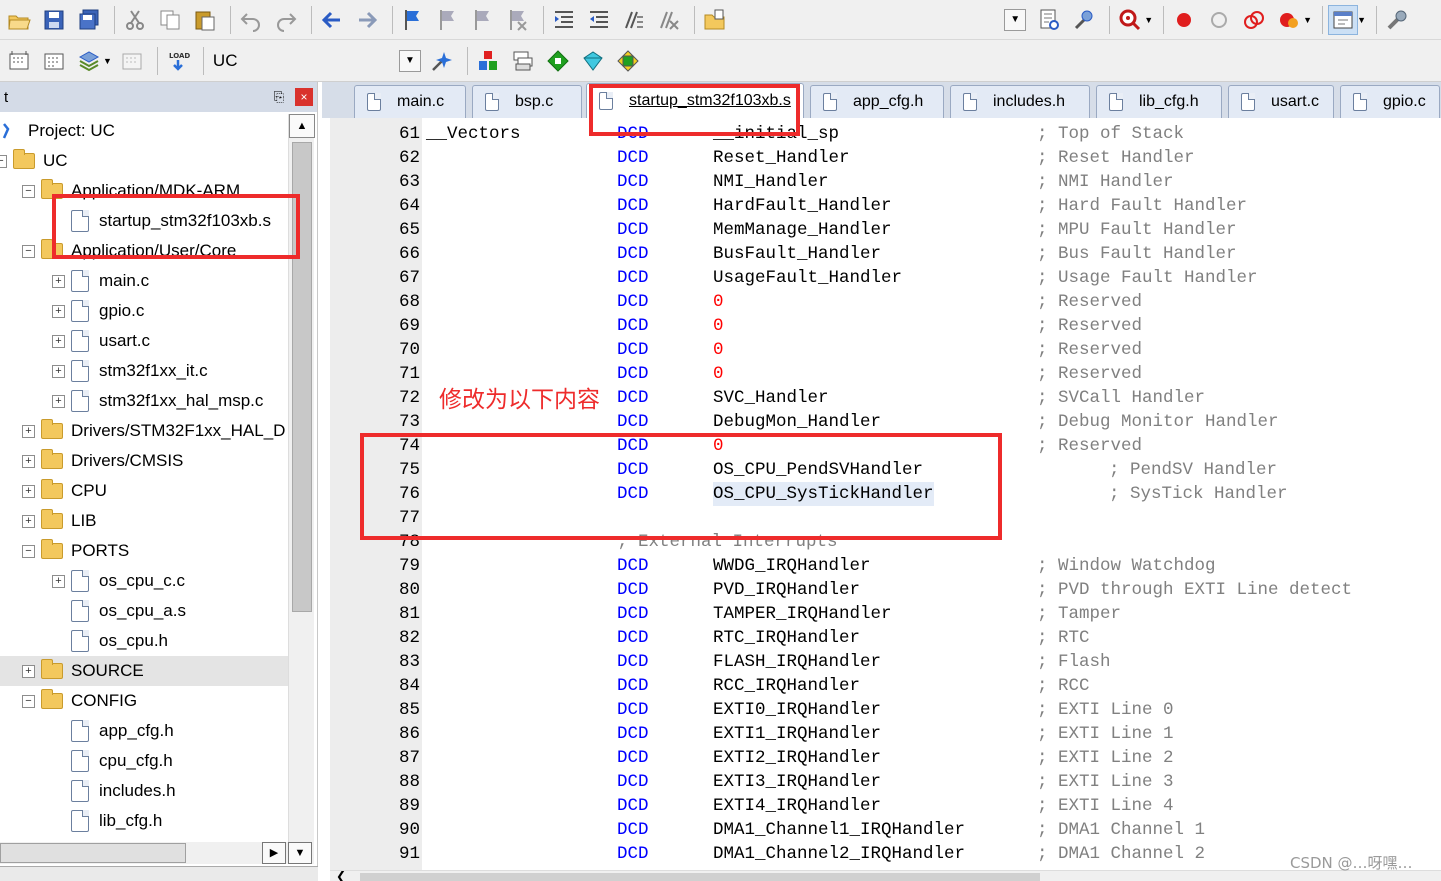  What do you see at coordinates (251, 20) in the screenshot?
I see `undo-icon` at bounding box center [251, 20].